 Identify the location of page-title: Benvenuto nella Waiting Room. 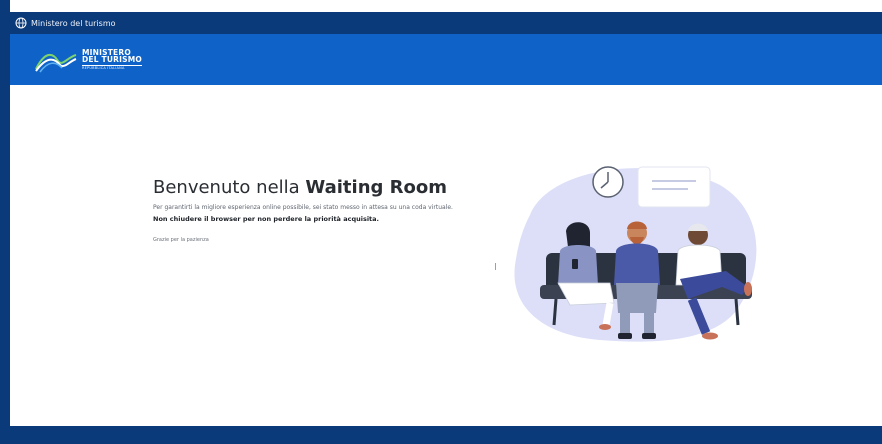
(333, 187).